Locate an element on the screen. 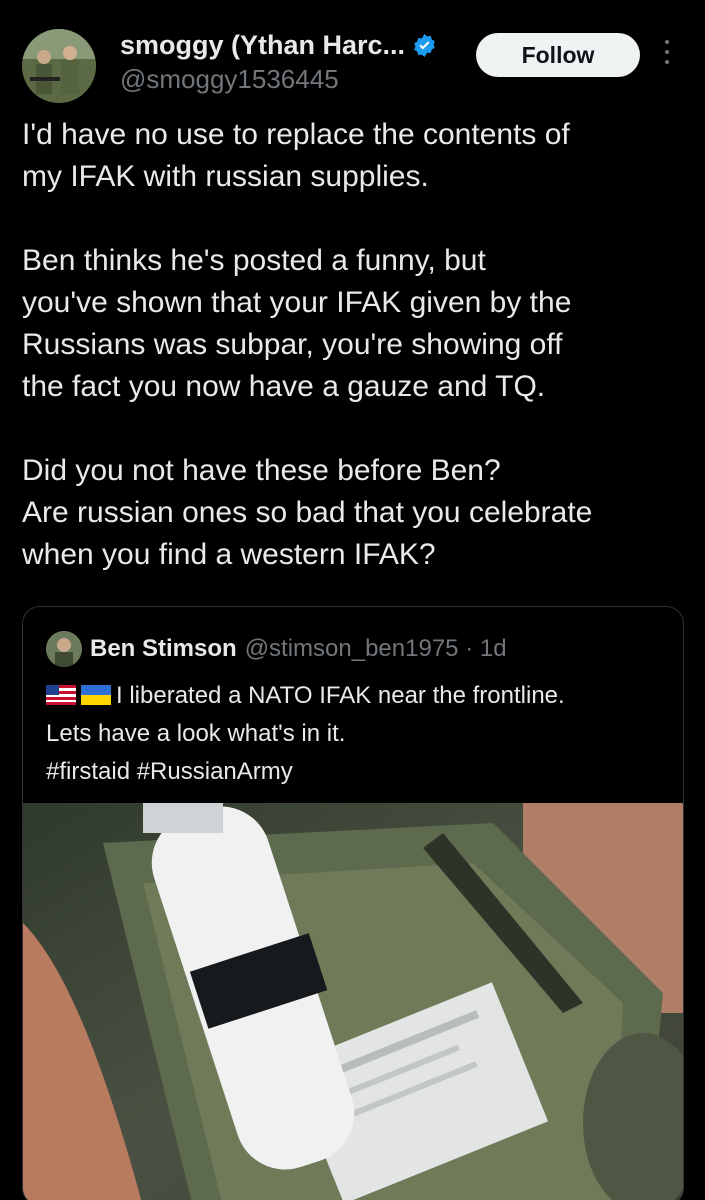  ukraine-flag-icon is located at coordinates (96, 695).